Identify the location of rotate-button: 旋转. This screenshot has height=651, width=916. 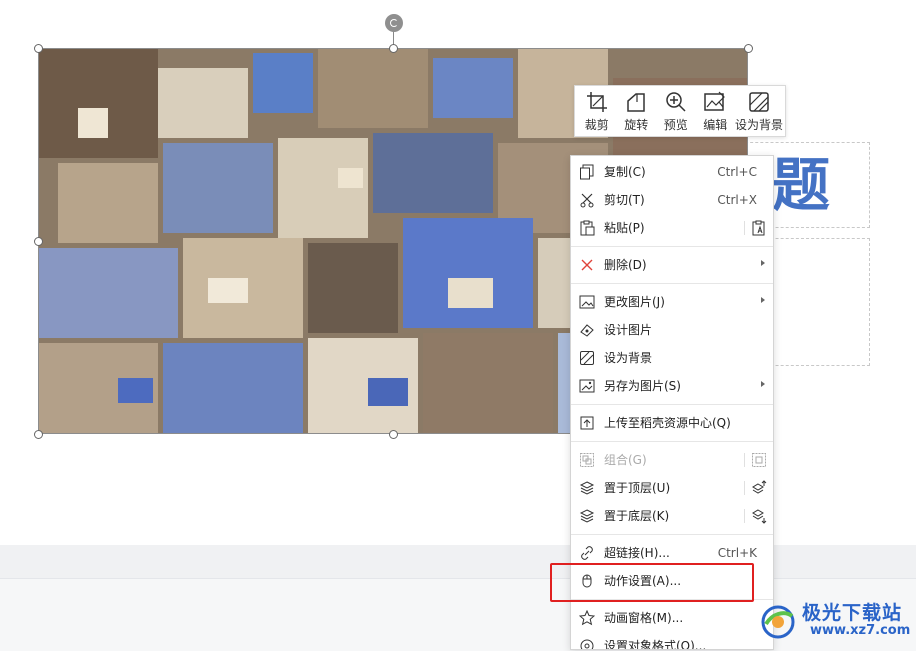
(637, 111).